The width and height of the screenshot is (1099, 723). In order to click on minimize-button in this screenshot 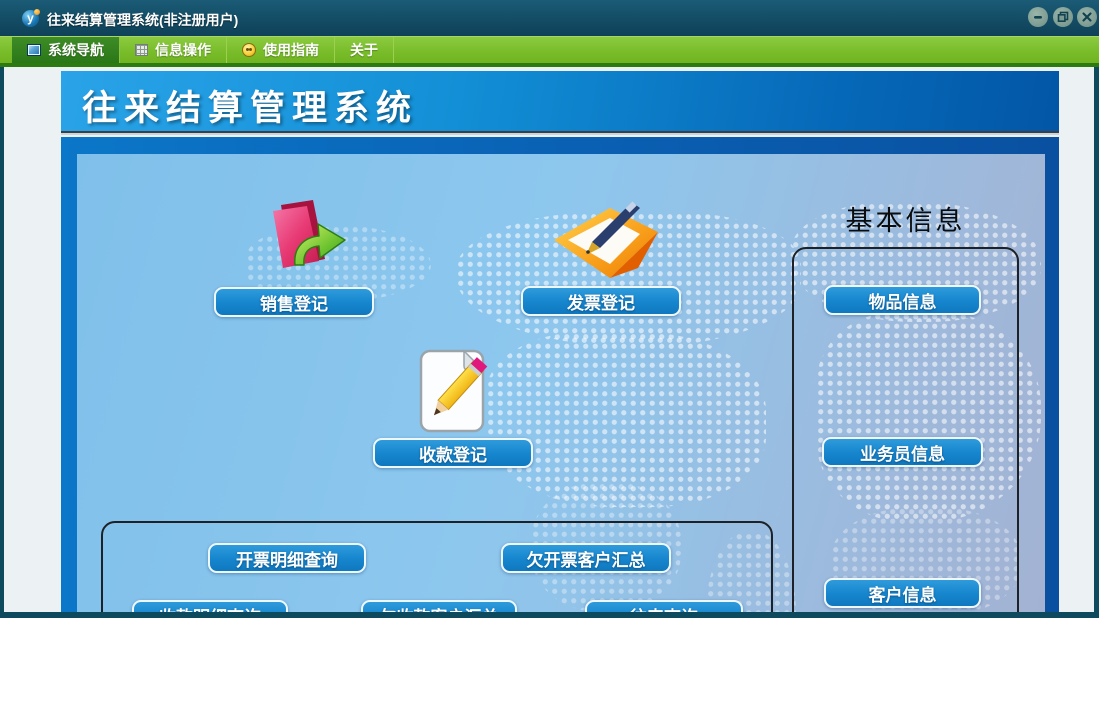, I will do `click(1038, 17)`.